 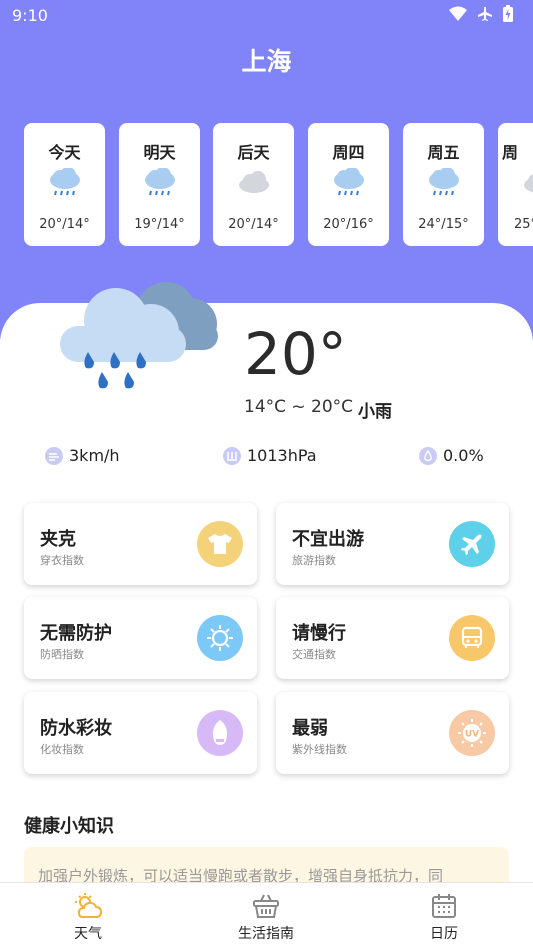 I want to click on forecast-card: 后天 20°/14°, so click(x=253, y=184).